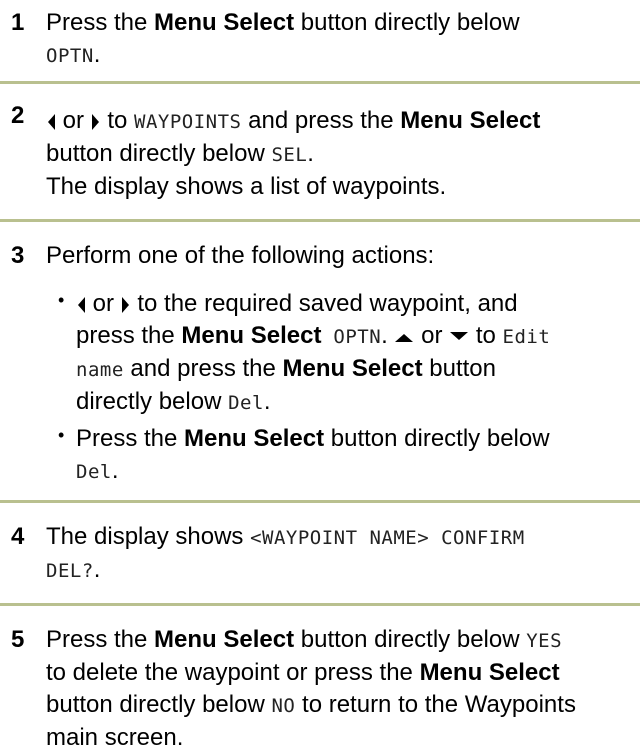 The height and width of the screenshot is (754, 640). What do you see at coordinates (459, 337) in the screenshot?
I see `down-arrow-icon` at bounding box center [459, 337].